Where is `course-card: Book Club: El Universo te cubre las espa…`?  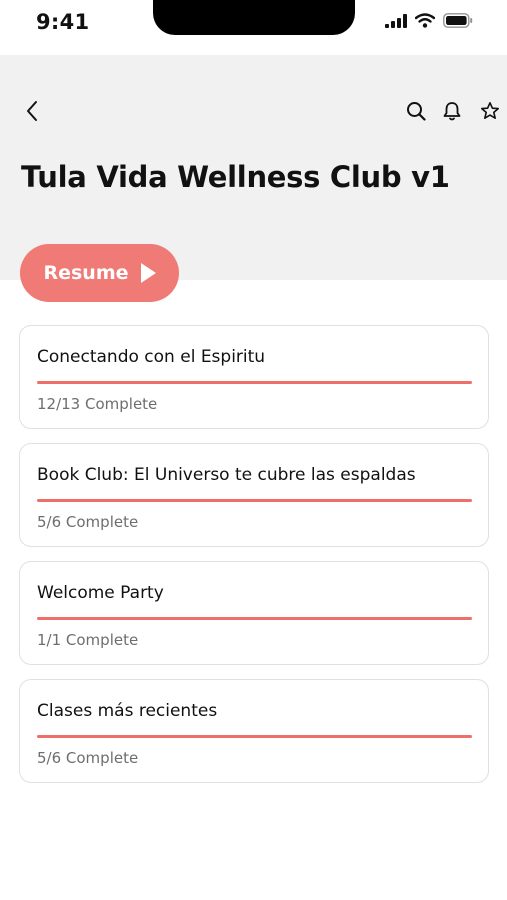
course-card: Book Club: El Universo te cubre las espa… is located at coordinates (254, 495).